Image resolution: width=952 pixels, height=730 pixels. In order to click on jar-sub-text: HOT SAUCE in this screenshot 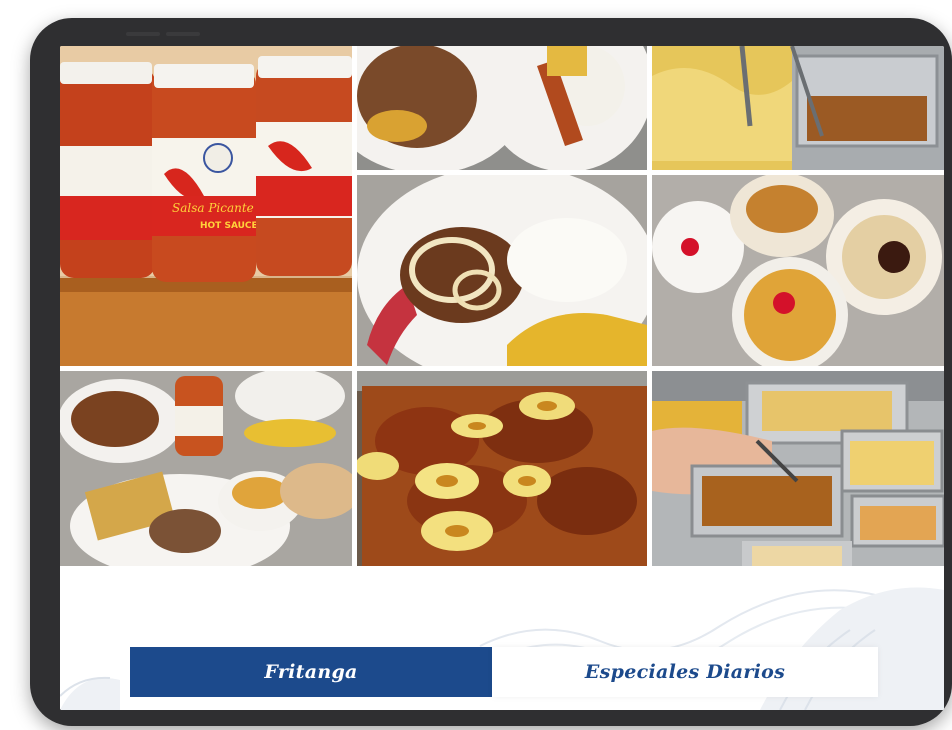, I will do `click(229, 226)`.